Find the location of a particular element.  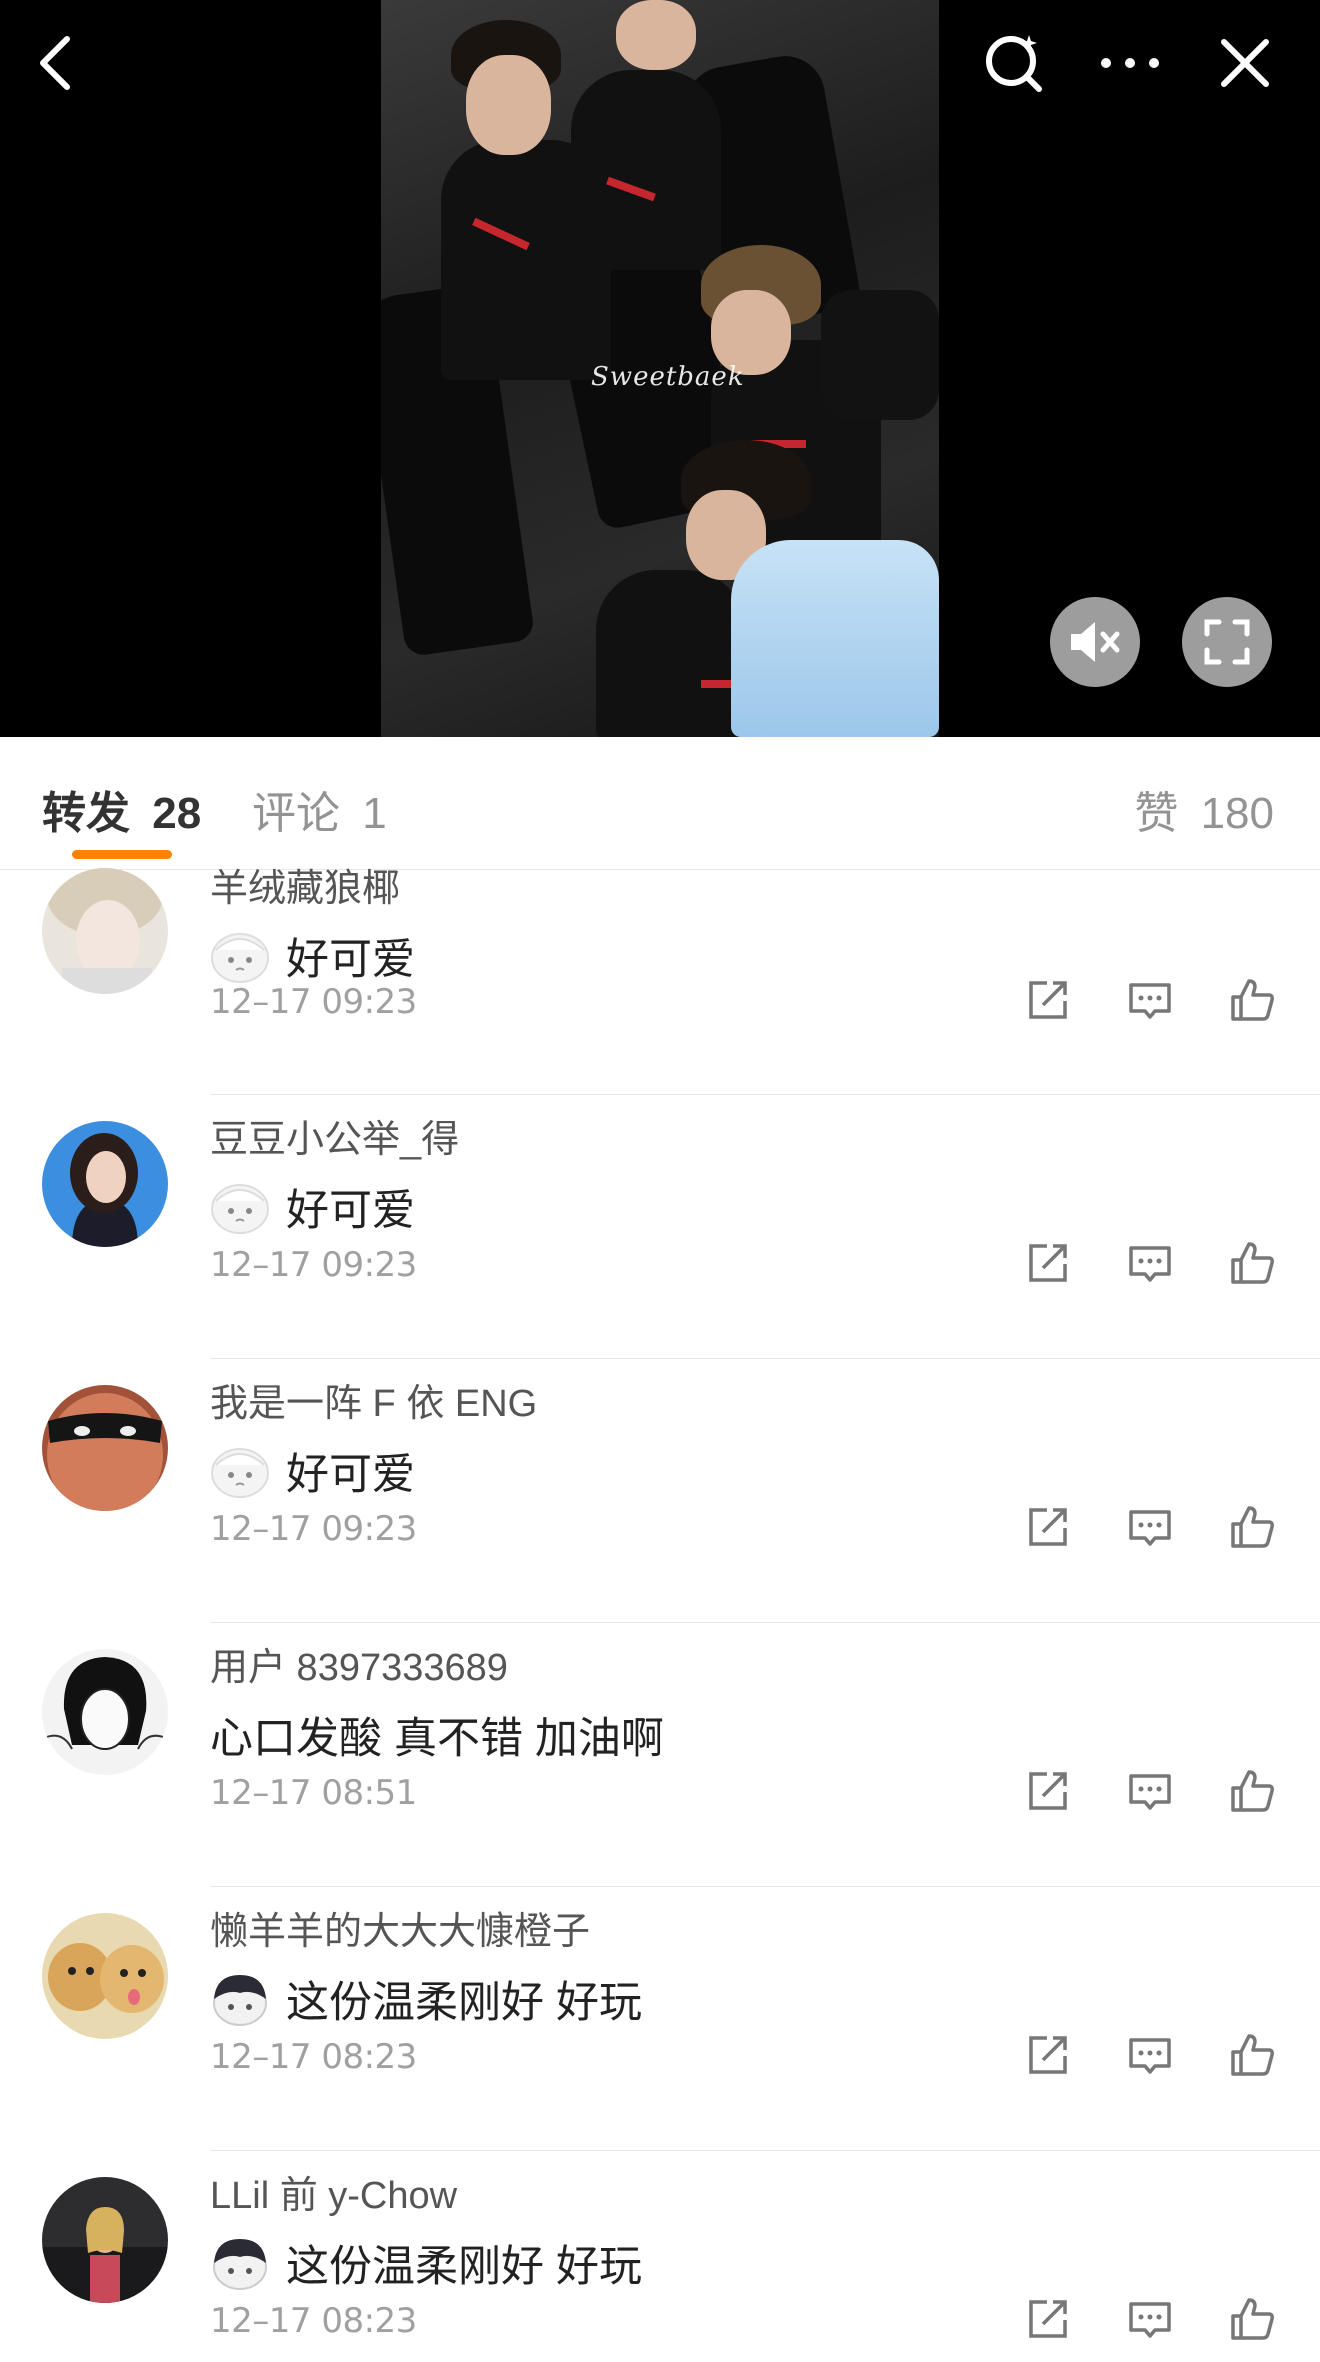

fullscreen-button is located at coordinates (1227, 642).